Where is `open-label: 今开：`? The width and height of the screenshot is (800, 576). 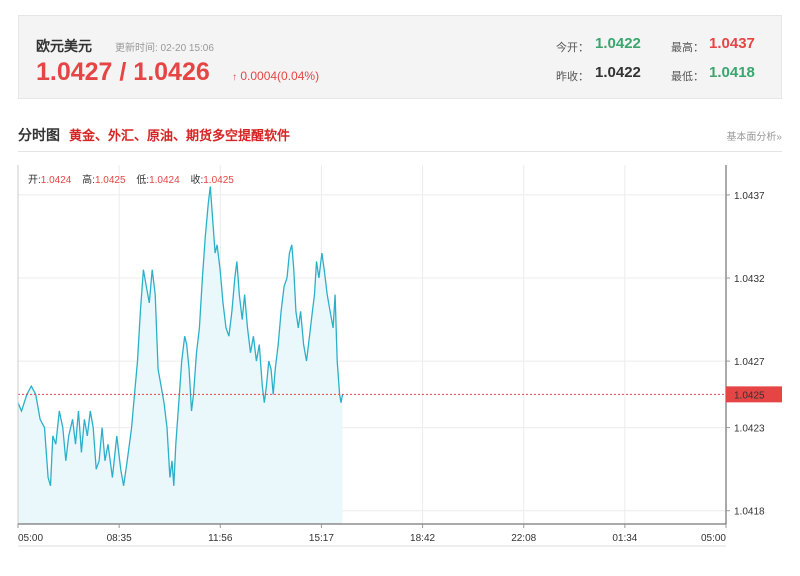
open-label: 今开： is located at coordinates (572, 48).